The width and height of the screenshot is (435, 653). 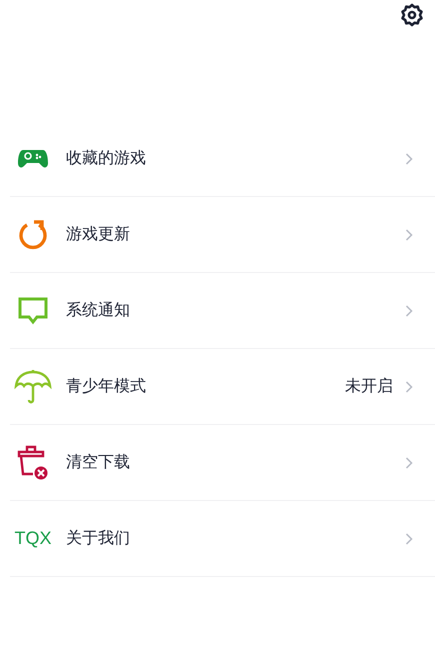 I want to click on menu-label: 游戏更新, so click(x=98, y=234).